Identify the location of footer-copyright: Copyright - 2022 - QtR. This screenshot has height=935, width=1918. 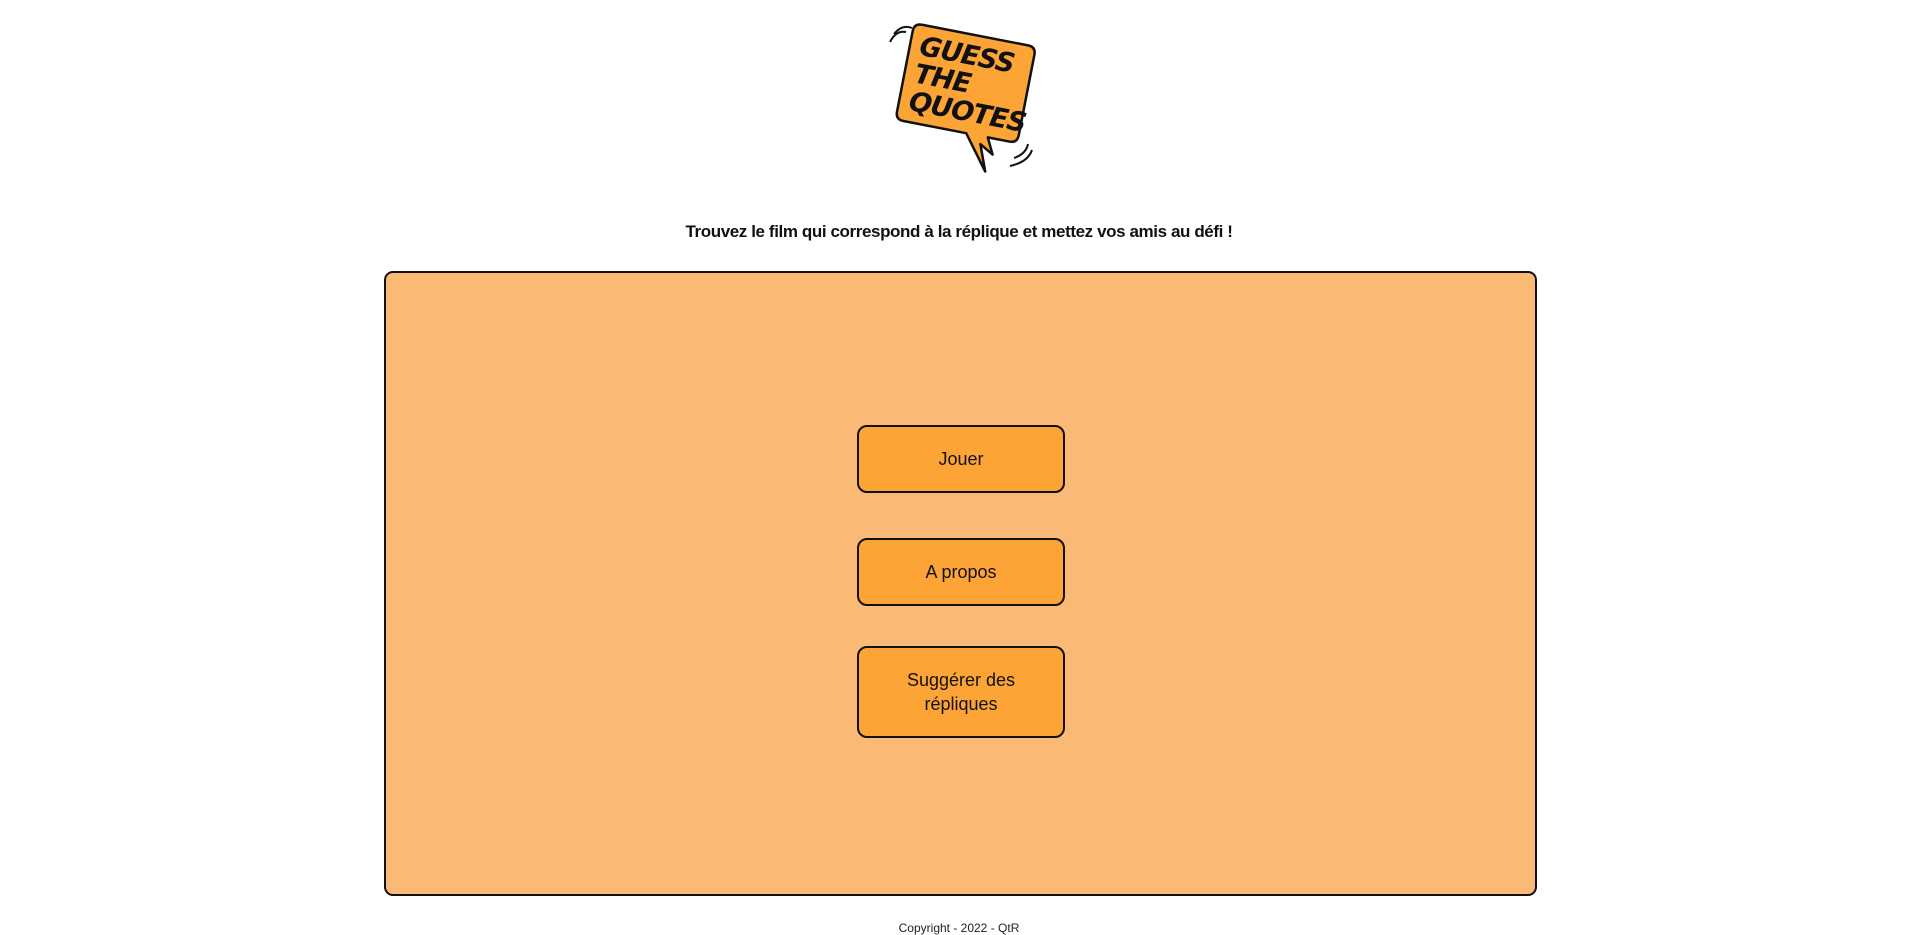
(959, 928).